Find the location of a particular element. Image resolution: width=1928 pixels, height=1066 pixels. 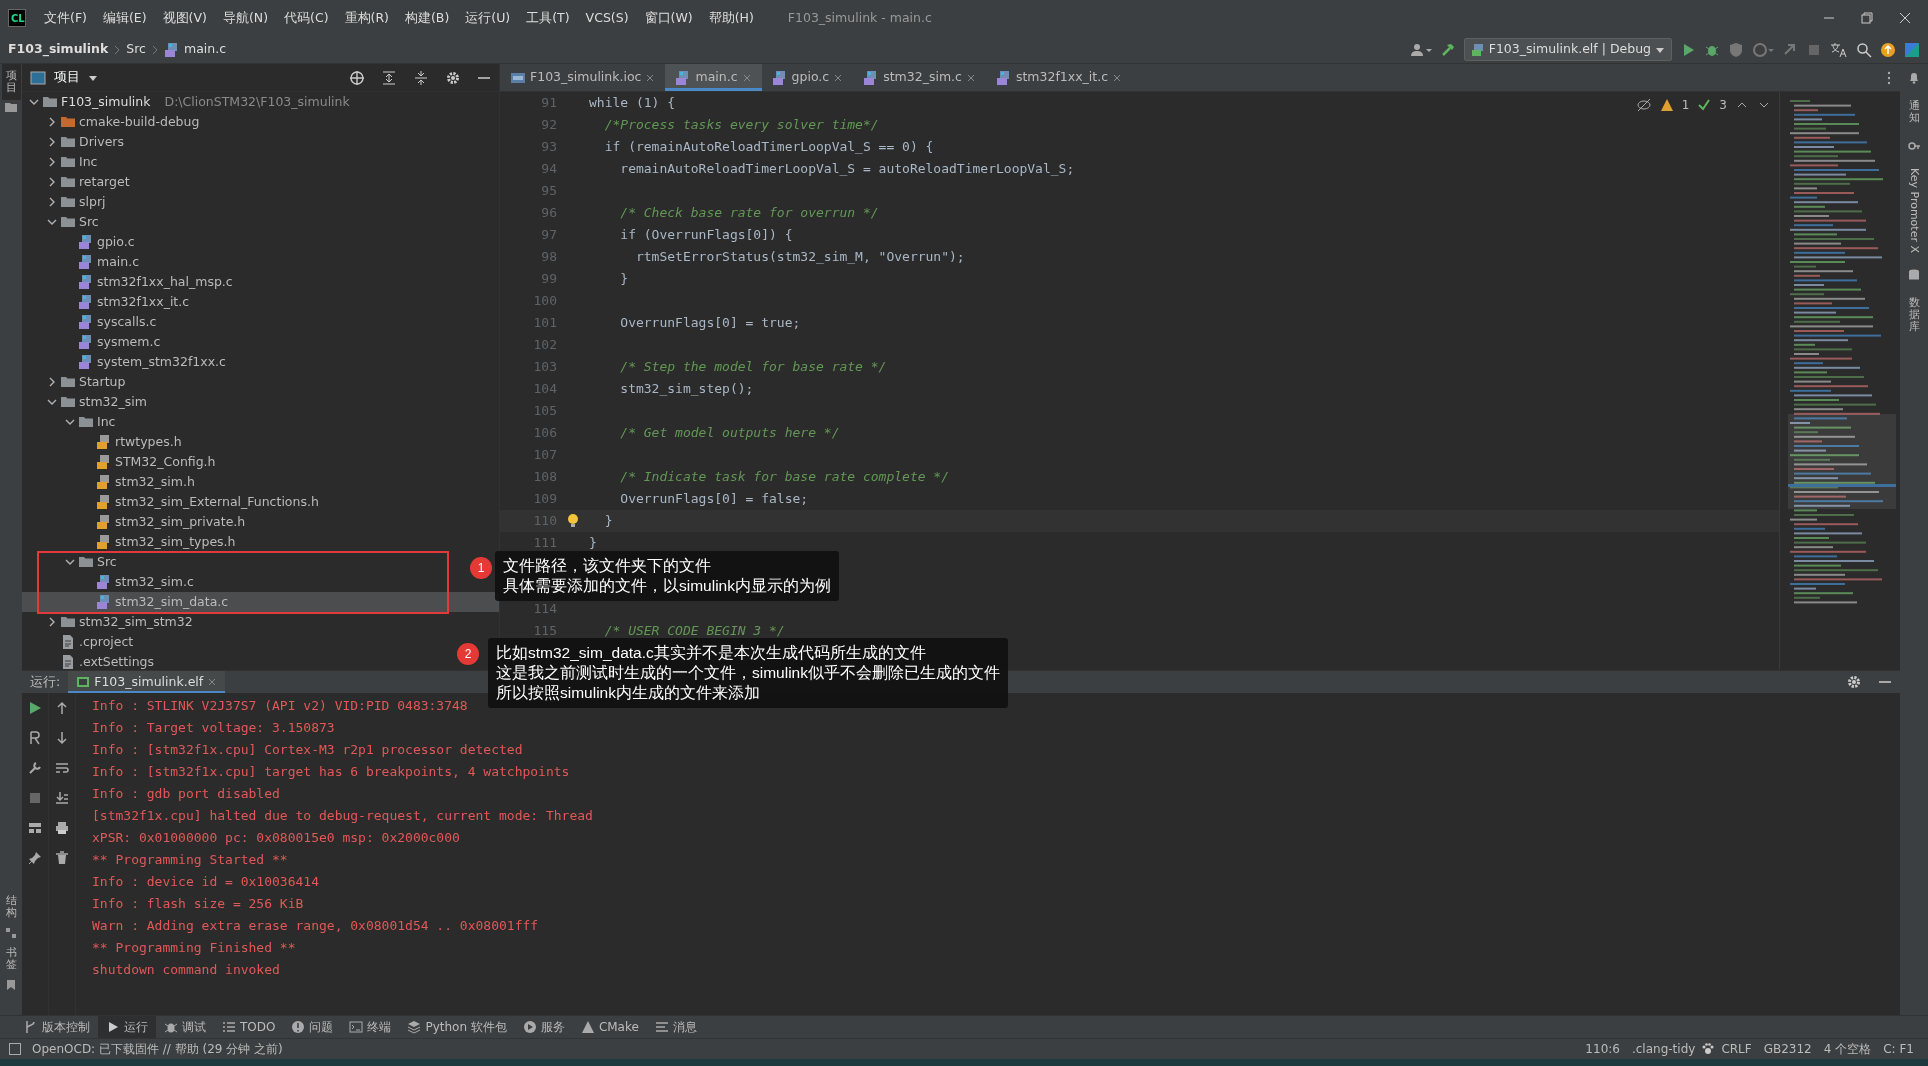

tool-window-tab: 通知 is located at coordinates (1914, 112).